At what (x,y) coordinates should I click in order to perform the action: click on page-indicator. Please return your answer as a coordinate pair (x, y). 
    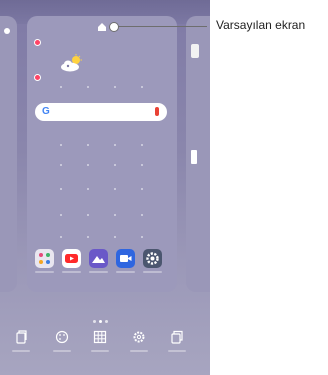
    Looking at the image, I should click on (102, 319).